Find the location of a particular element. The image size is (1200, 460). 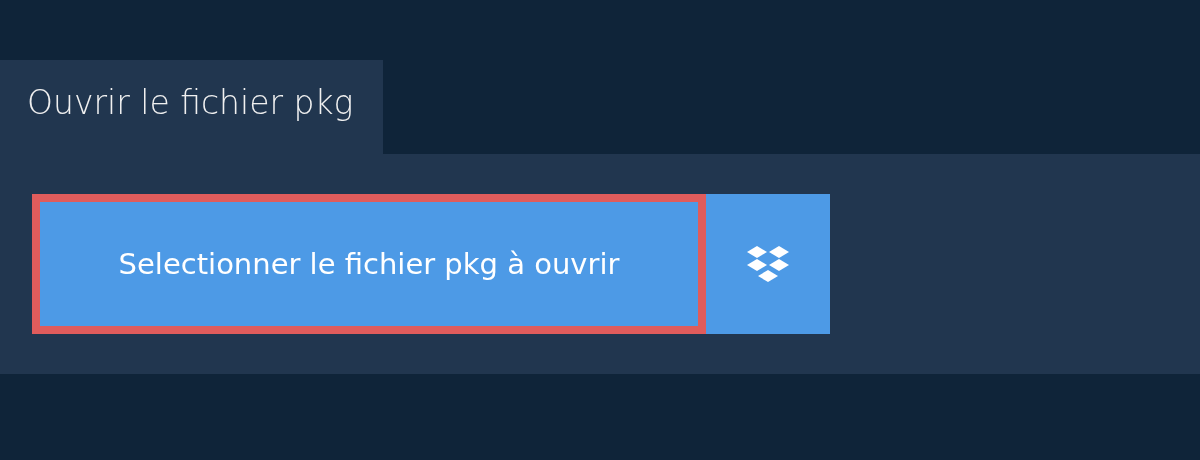

dropbox-button is located at coordinates (768, 264).